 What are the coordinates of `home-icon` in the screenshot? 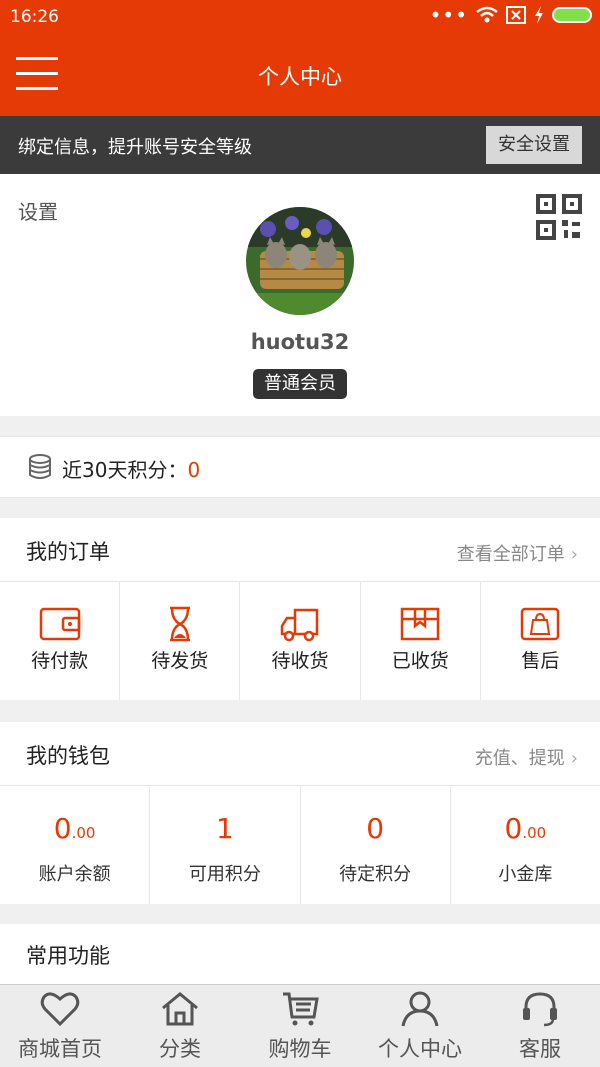 It's located at (180, 1009).